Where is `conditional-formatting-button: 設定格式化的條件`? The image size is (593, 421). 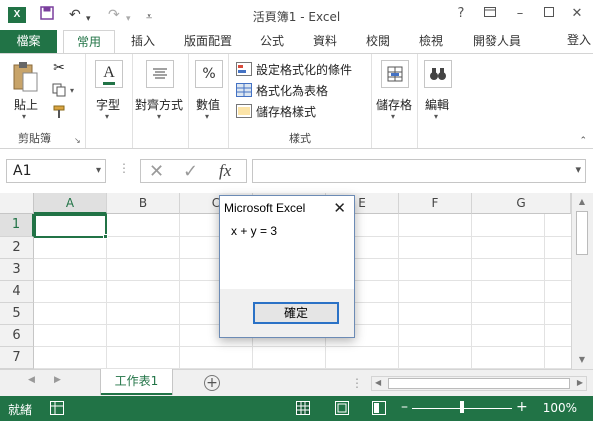
conditional-formatting-button: 設定格式化的條件 is located at coordinates (303, 70).